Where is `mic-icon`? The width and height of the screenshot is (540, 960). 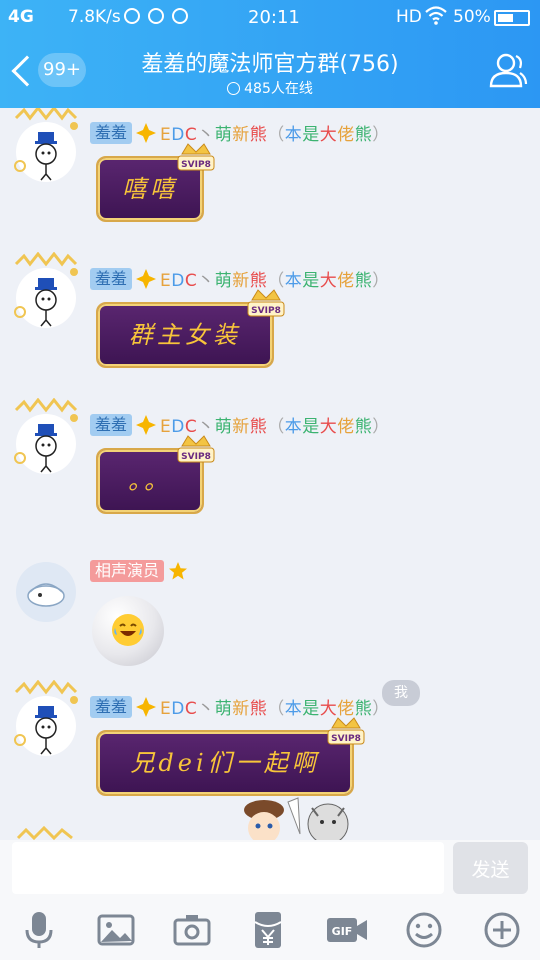
mic-icon is located at coordinates (39, 930).